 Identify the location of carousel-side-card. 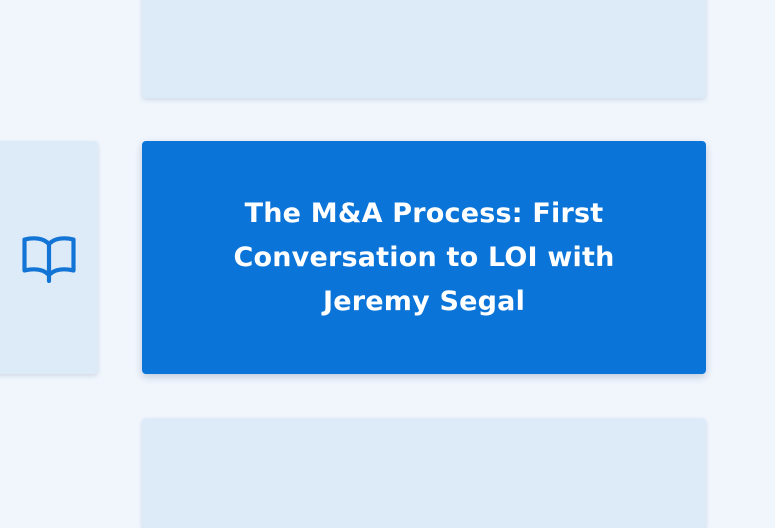
(49, 257).